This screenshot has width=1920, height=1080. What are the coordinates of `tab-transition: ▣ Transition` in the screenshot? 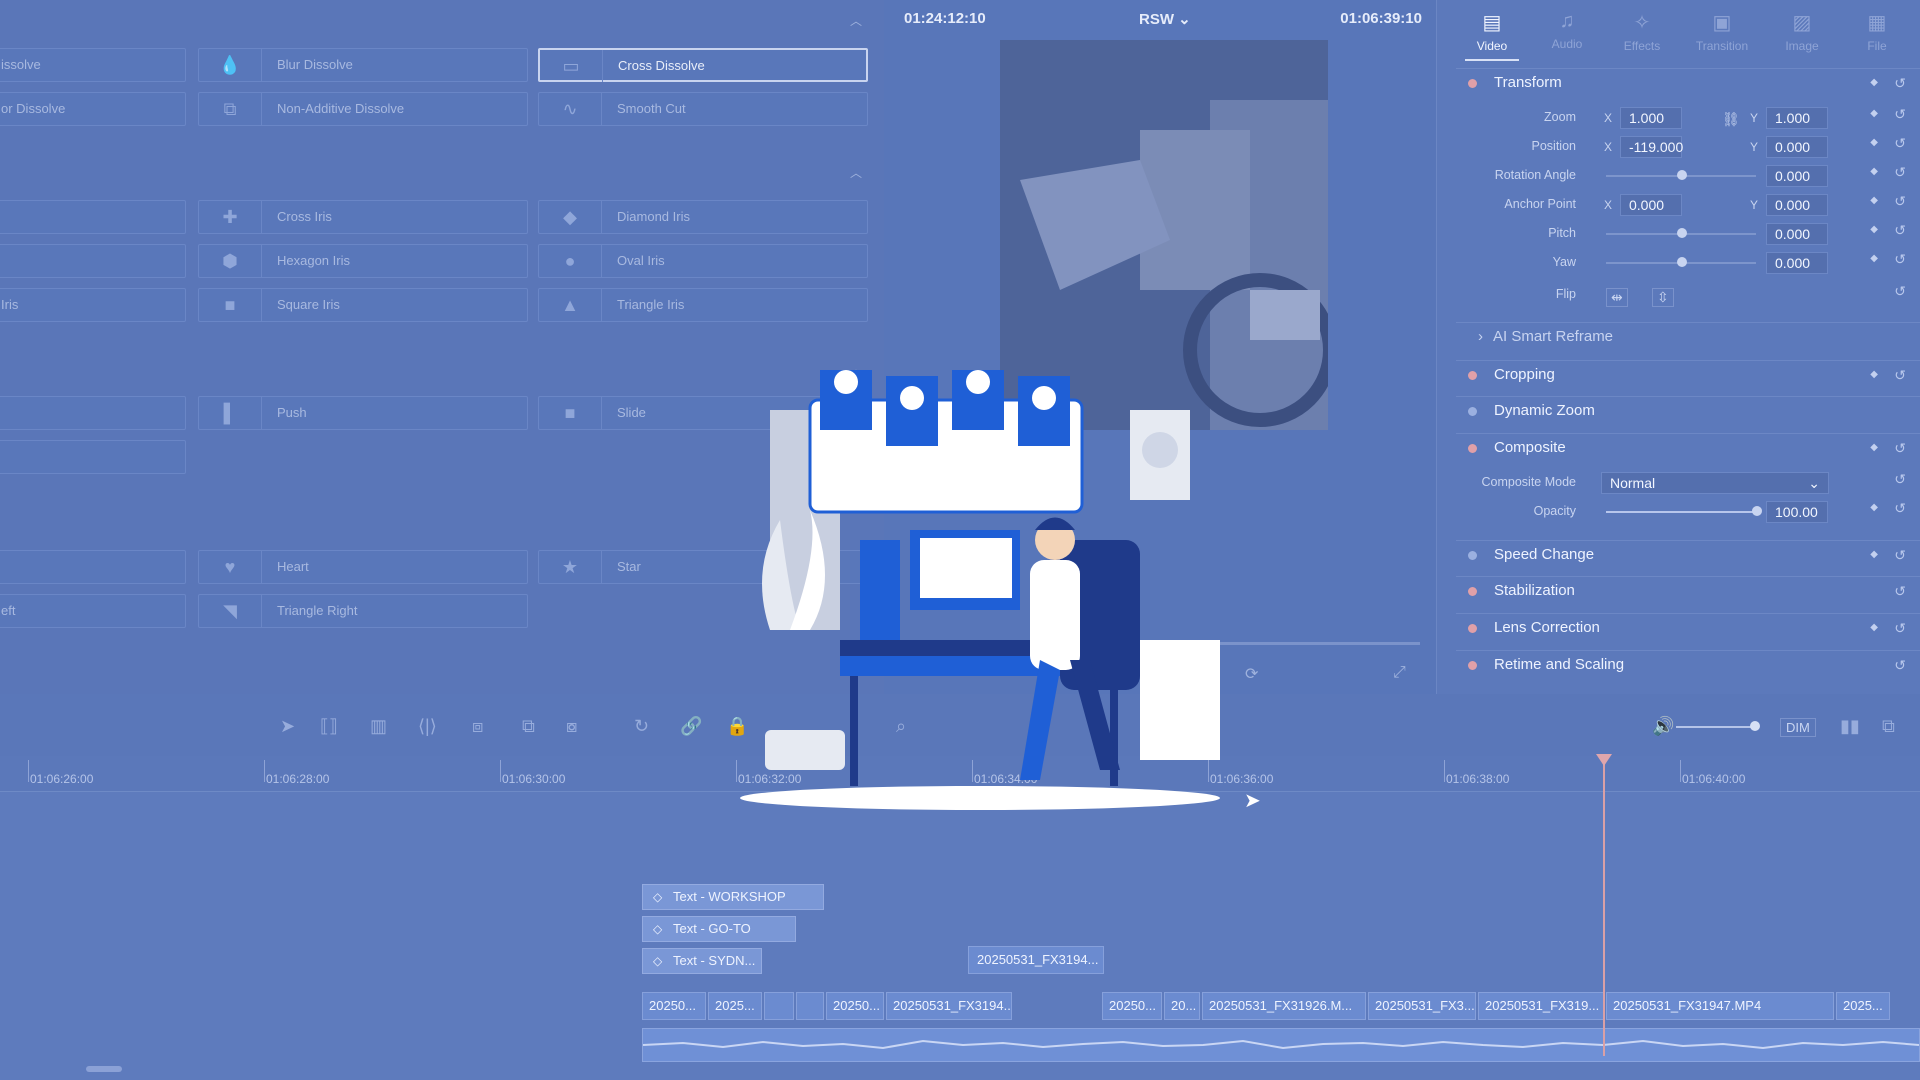 It's located at (1722, 31).